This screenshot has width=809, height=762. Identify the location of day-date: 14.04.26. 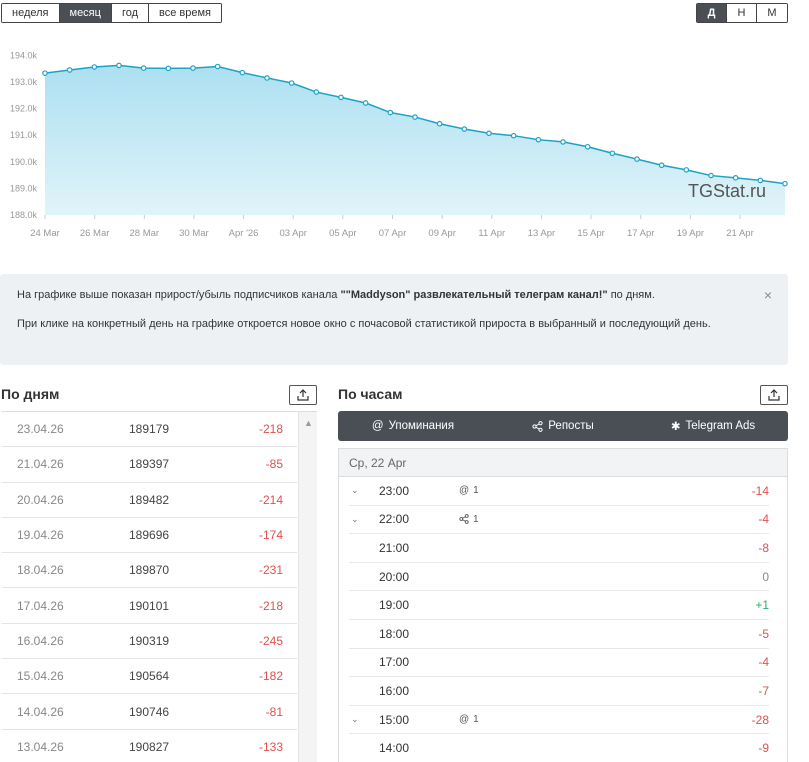
(40, 711).